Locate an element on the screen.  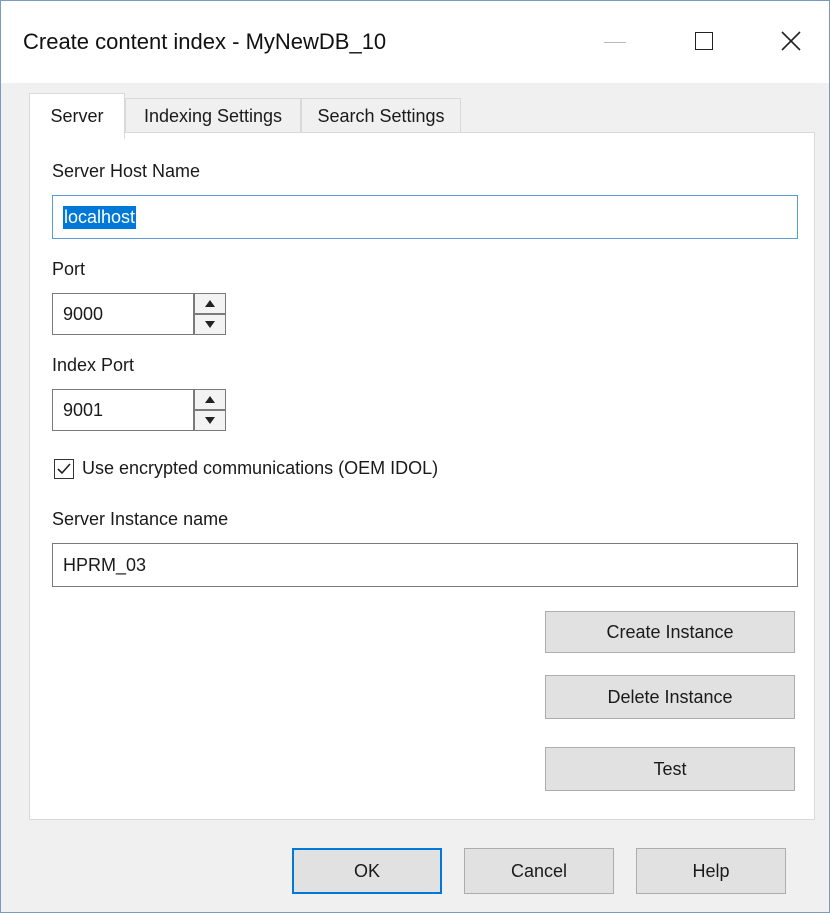
index-port-decrement-button is located at coordinates (210, 420).